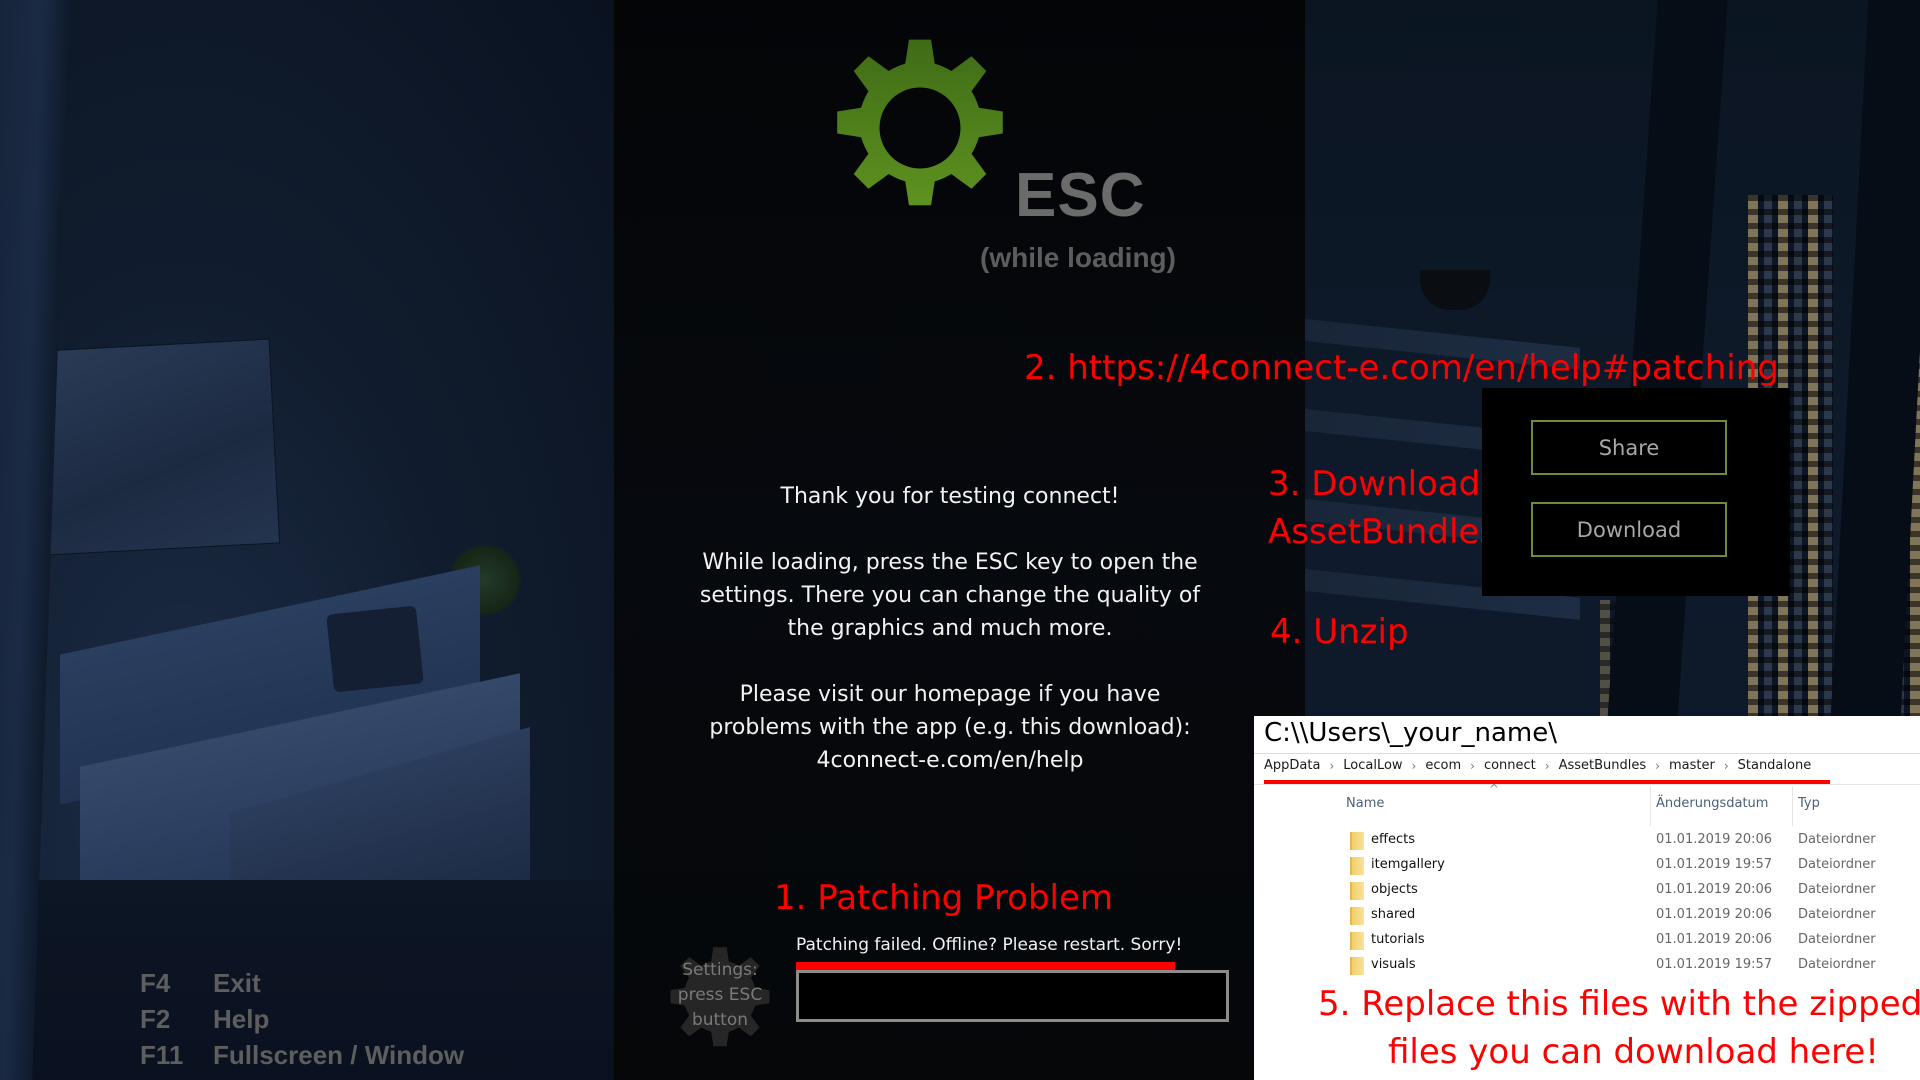 The height and width of the screenshot is (1080, 1920). Describe the element at coordinates (1382, 508) in the screenshot. I see `annotation-step-3: 3. Download AssetBundles` at that location.